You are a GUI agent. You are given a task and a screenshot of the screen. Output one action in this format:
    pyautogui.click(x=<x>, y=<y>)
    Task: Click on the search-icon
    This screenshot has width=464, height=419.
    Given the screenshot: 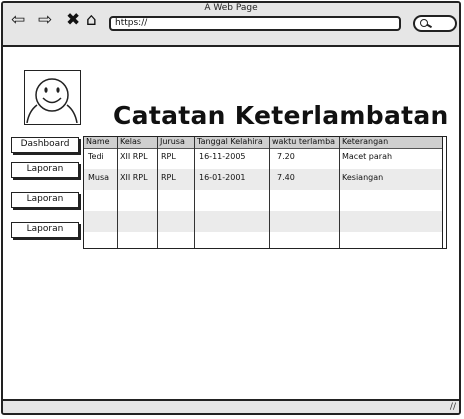 What is the action you would take?
    pyautogui.click(x=424, y=23)
    